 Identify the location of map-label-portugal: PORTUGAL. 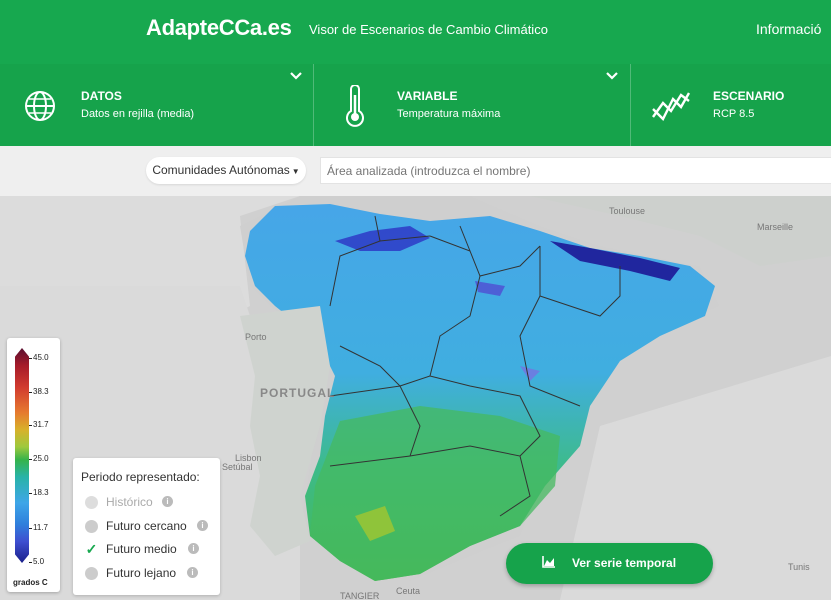
(298, 393).